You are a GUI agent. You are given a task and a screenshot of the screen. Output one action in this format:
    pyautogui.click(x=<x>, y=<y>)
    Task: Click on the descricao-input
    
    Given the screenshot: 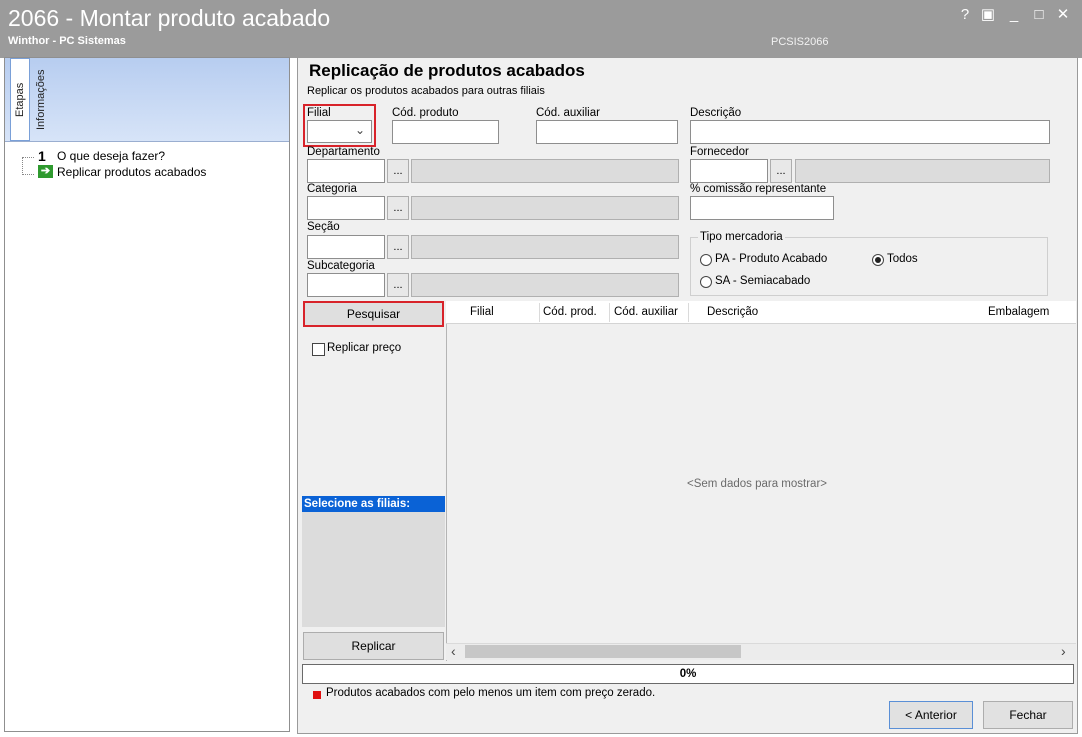 What is the action you would take?
    pyautogui.click(x=870, y=132)
    